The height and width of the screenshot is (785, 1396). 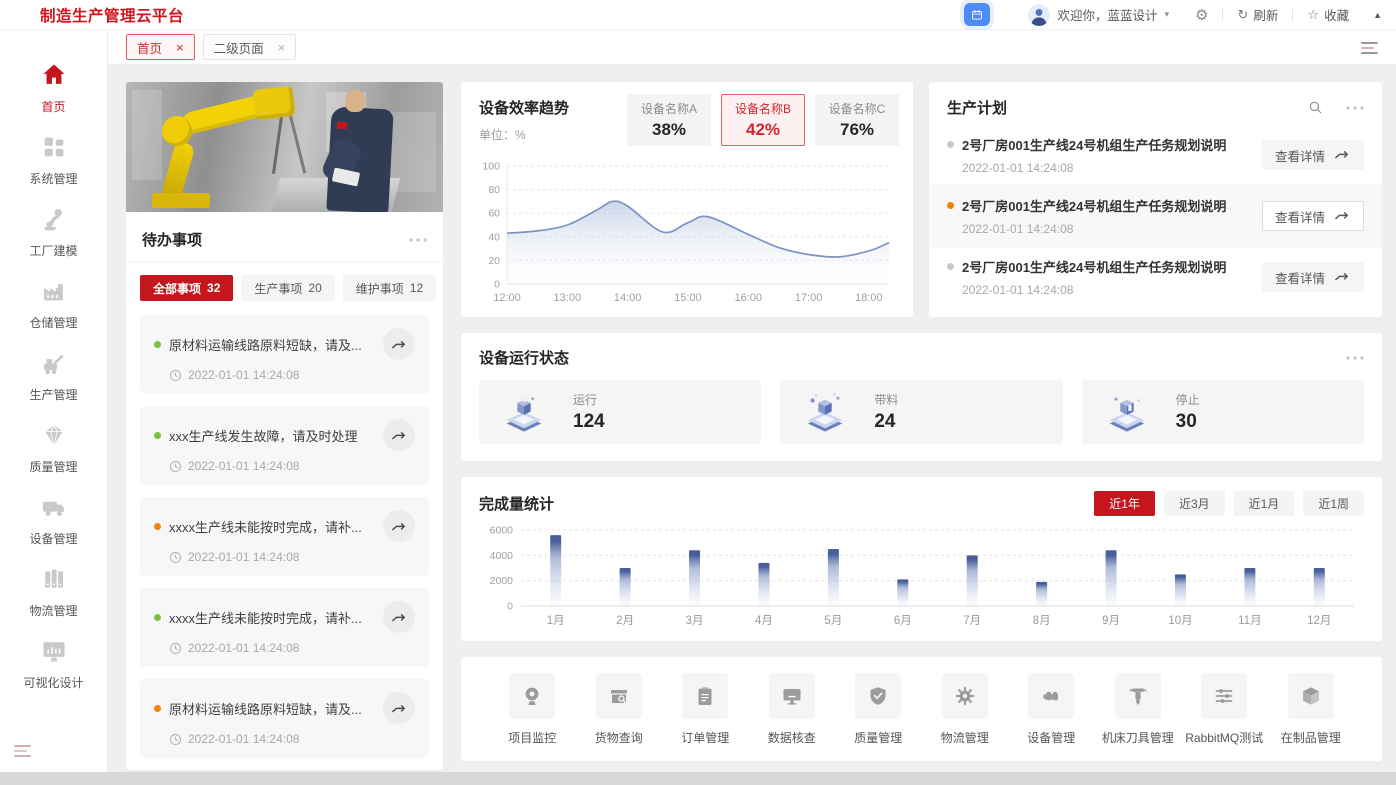 What do you see at coordinates (1377, 15) in the screenshot?
I see `collapse-up-icon: ▲` at bounding box center [1377, 15].